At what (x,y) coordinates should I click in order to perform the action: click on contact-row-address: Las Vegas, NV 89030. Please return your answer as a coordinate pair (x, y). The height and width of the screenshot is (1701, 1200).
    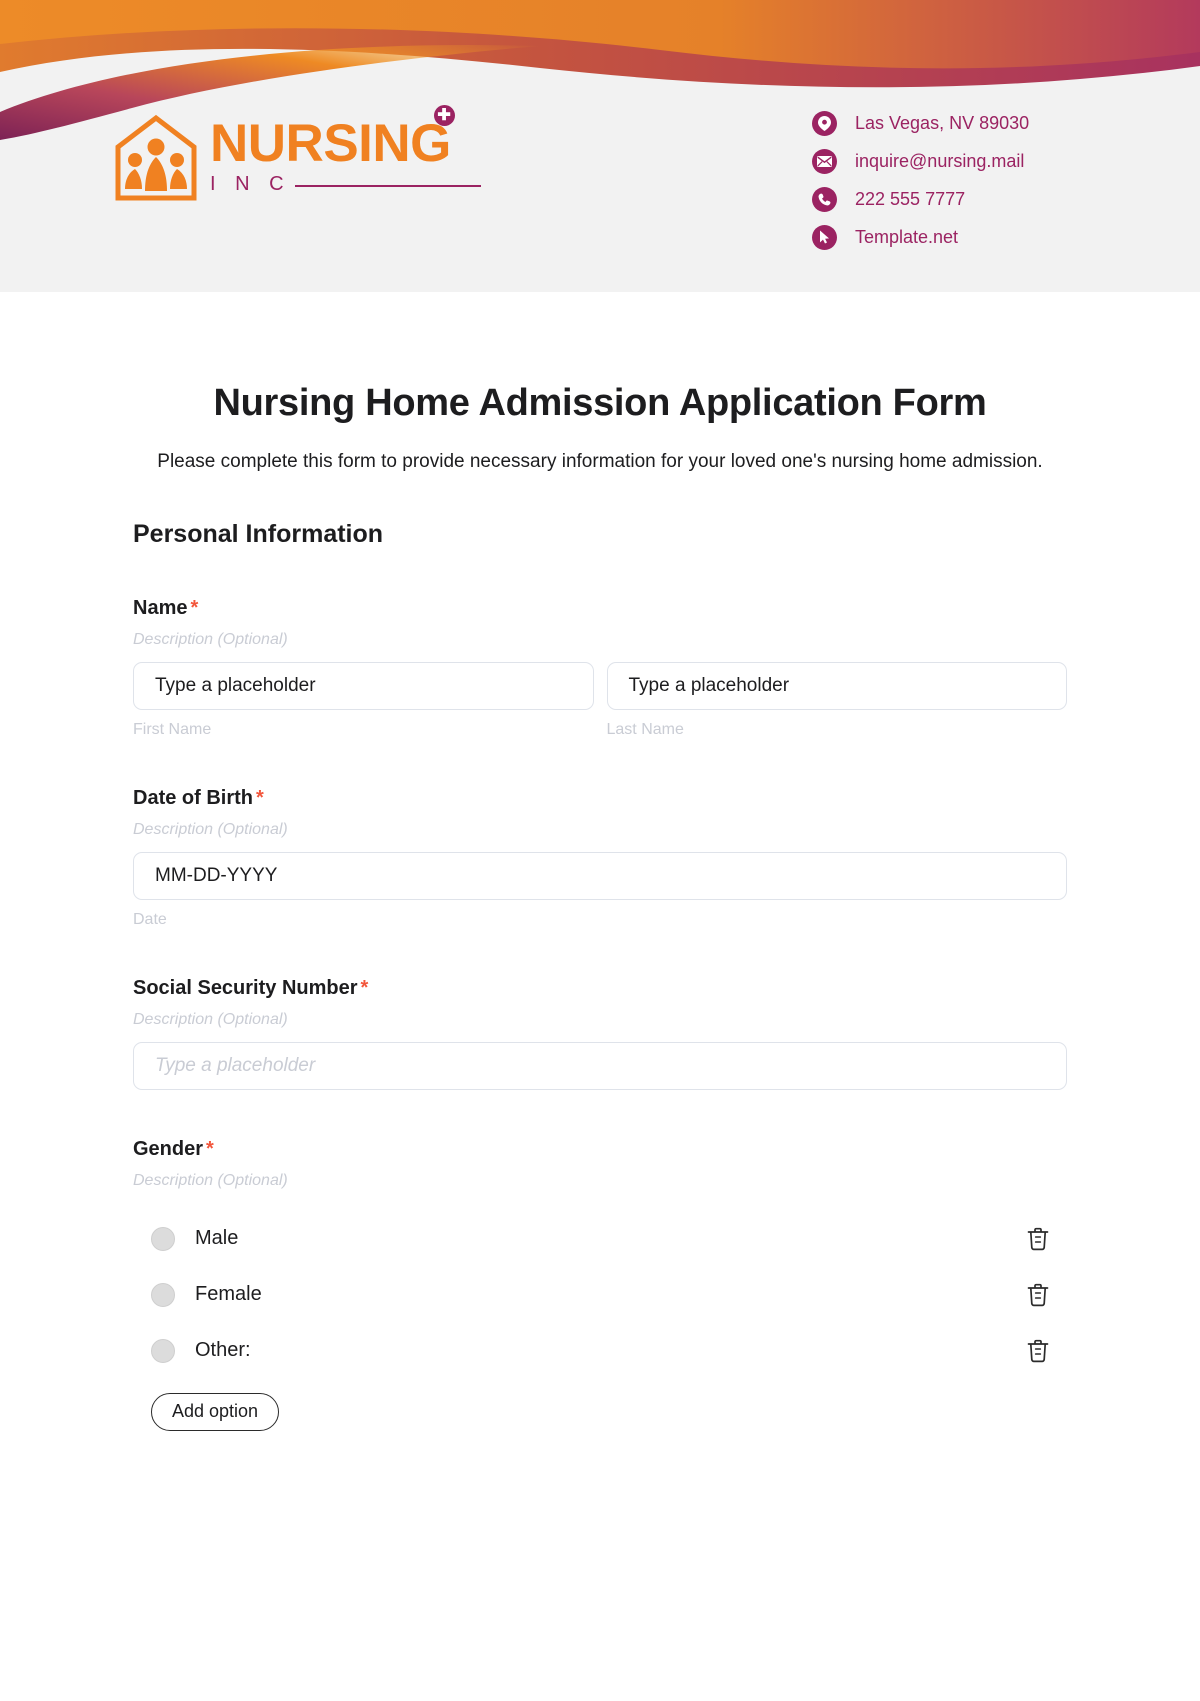
    Looking at the image, I should click on (920, 123).